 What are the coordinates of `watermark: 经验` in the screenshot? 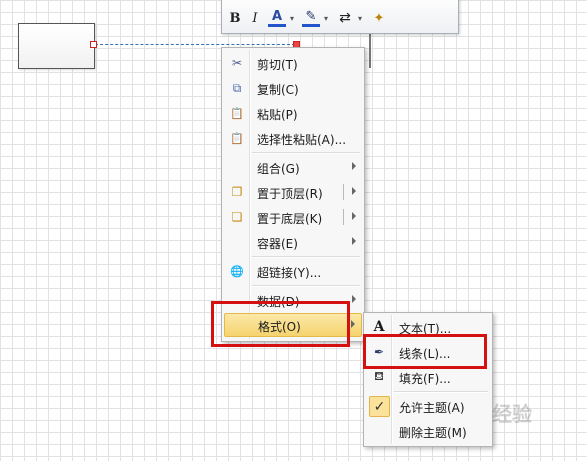 It's located at (512, 414).